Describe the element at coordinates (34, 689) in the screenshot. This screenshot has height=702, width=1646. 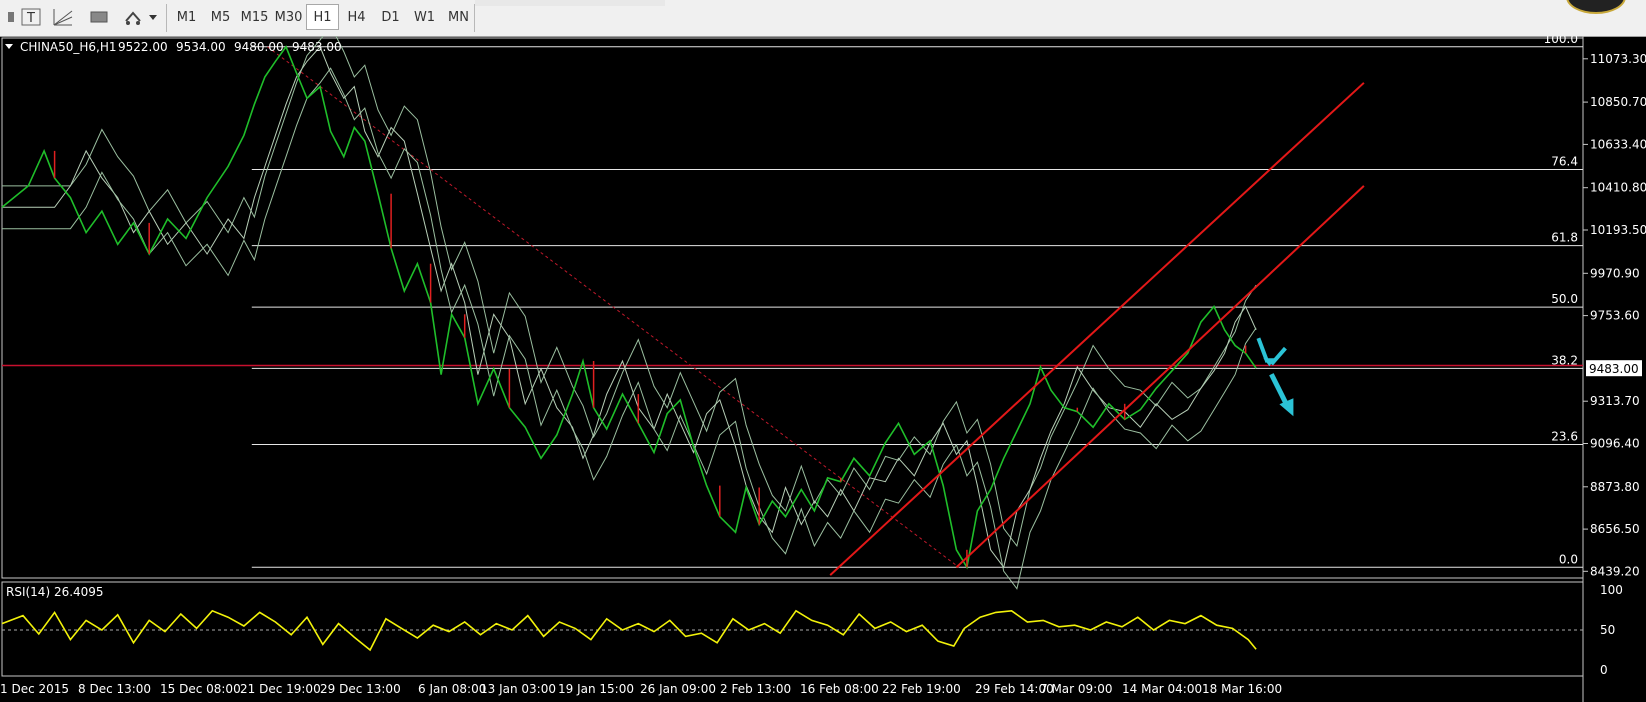
I see `time-axis-label: 1 Dec 2015` at that location.